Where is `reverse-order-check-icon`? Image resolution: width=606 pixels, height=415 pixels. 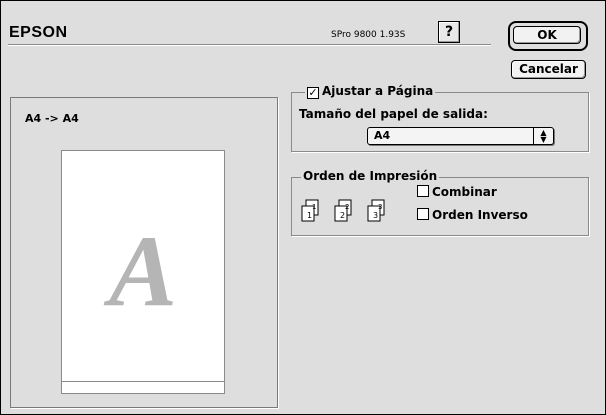
reverse-order-check-icon is located at coordinates (423, 214).